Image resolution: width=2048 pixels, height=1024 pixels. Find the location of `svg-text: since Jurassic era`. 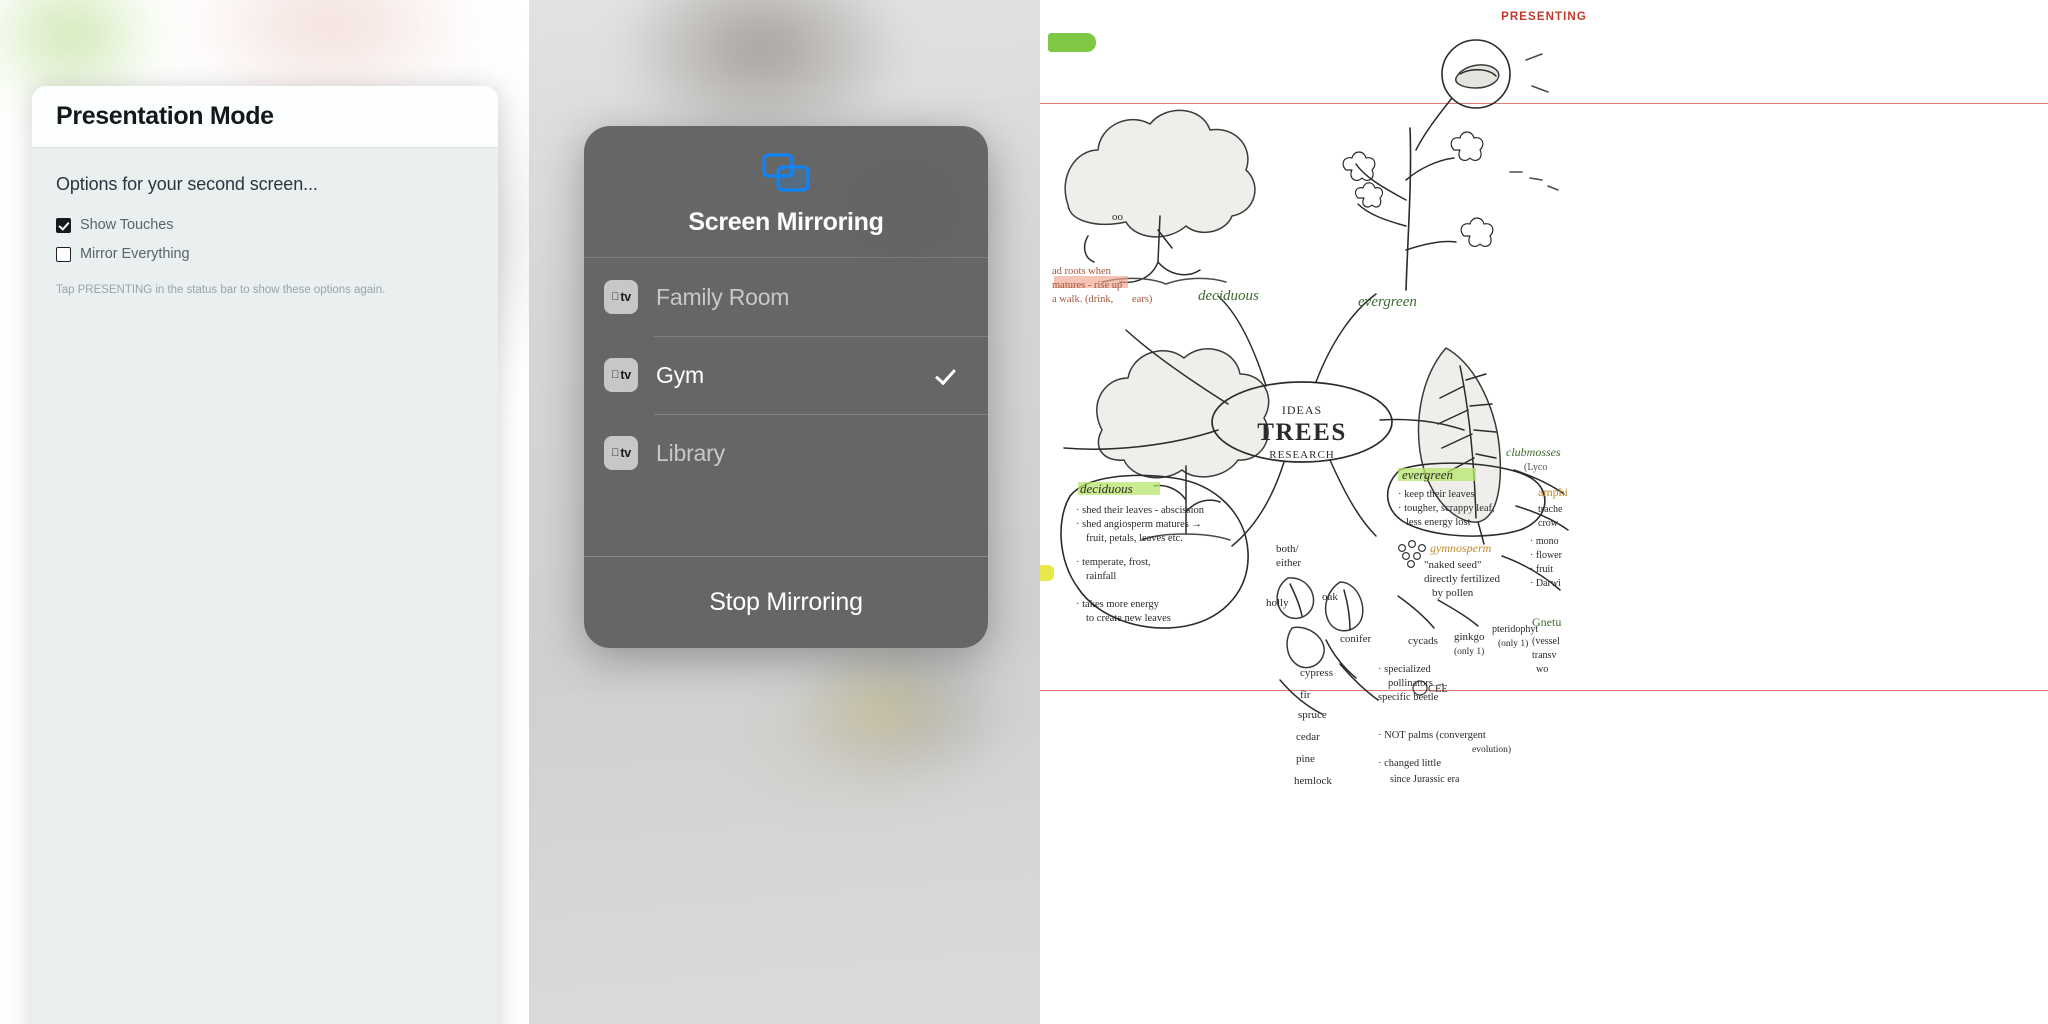

svg-text: since Jurassic era is located at coordinates (1425, 779).